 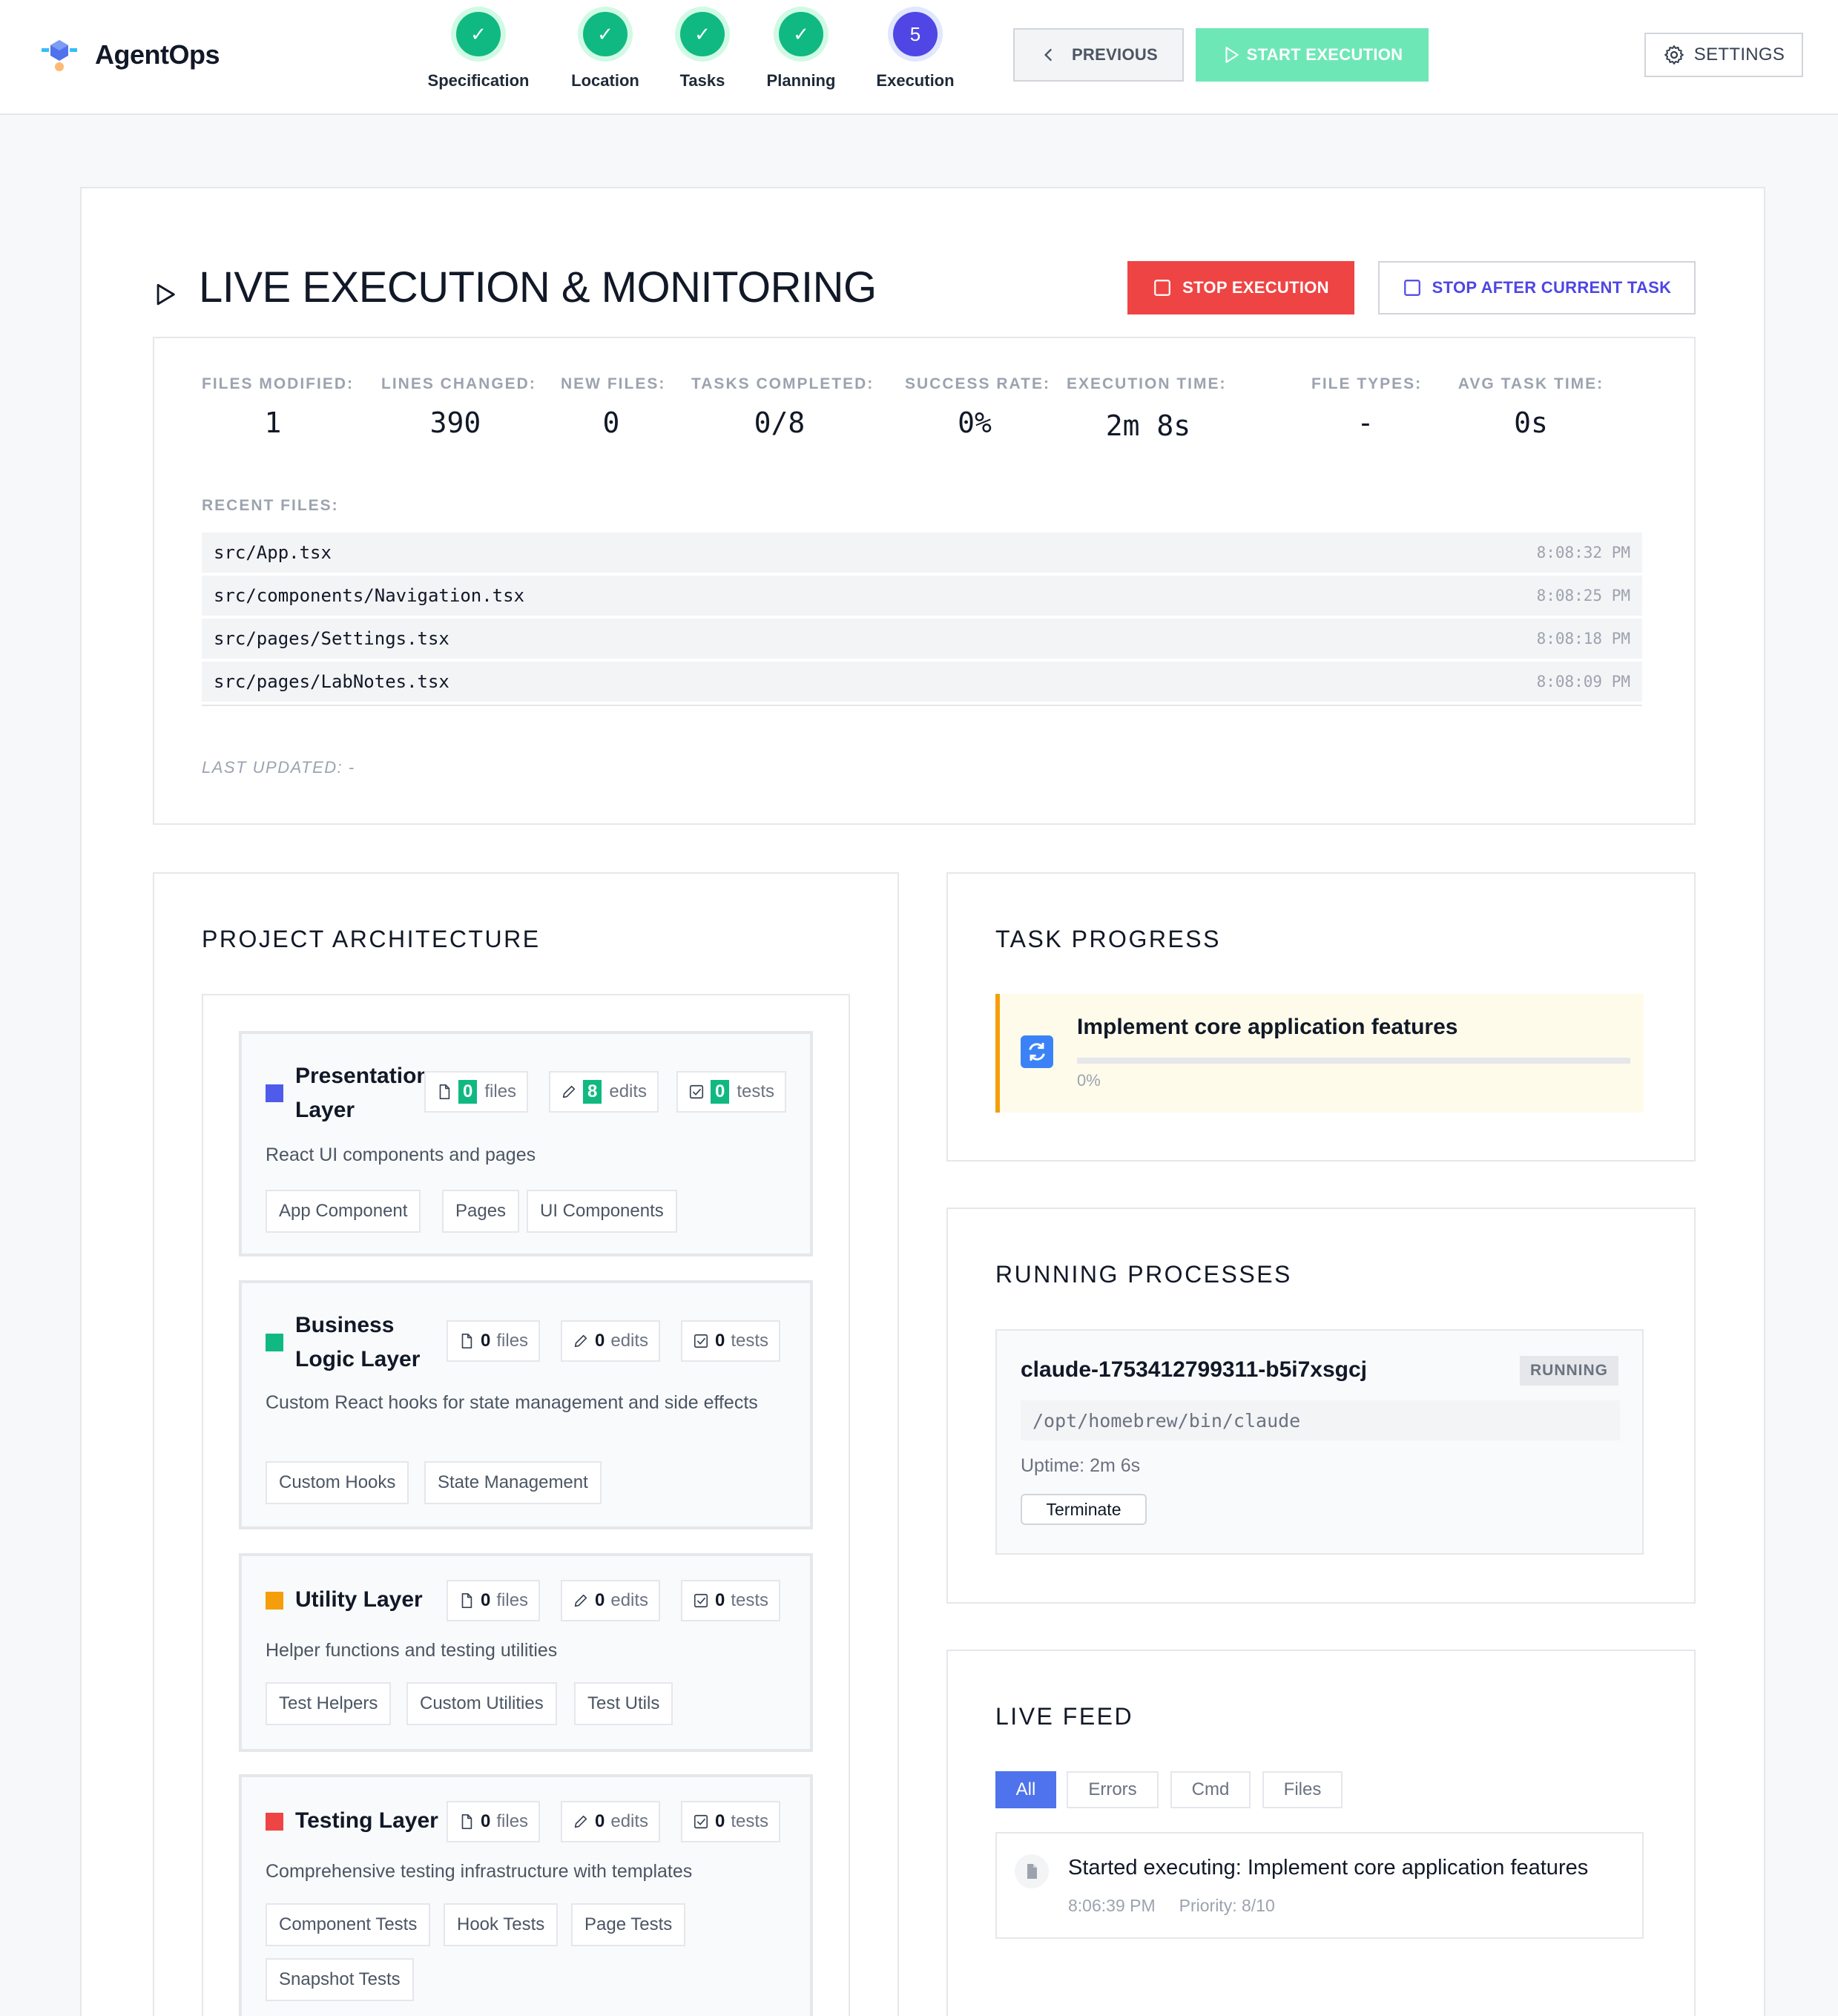 I want to click on section-title: LIVE FEED, so click(x=1064, y=1717).